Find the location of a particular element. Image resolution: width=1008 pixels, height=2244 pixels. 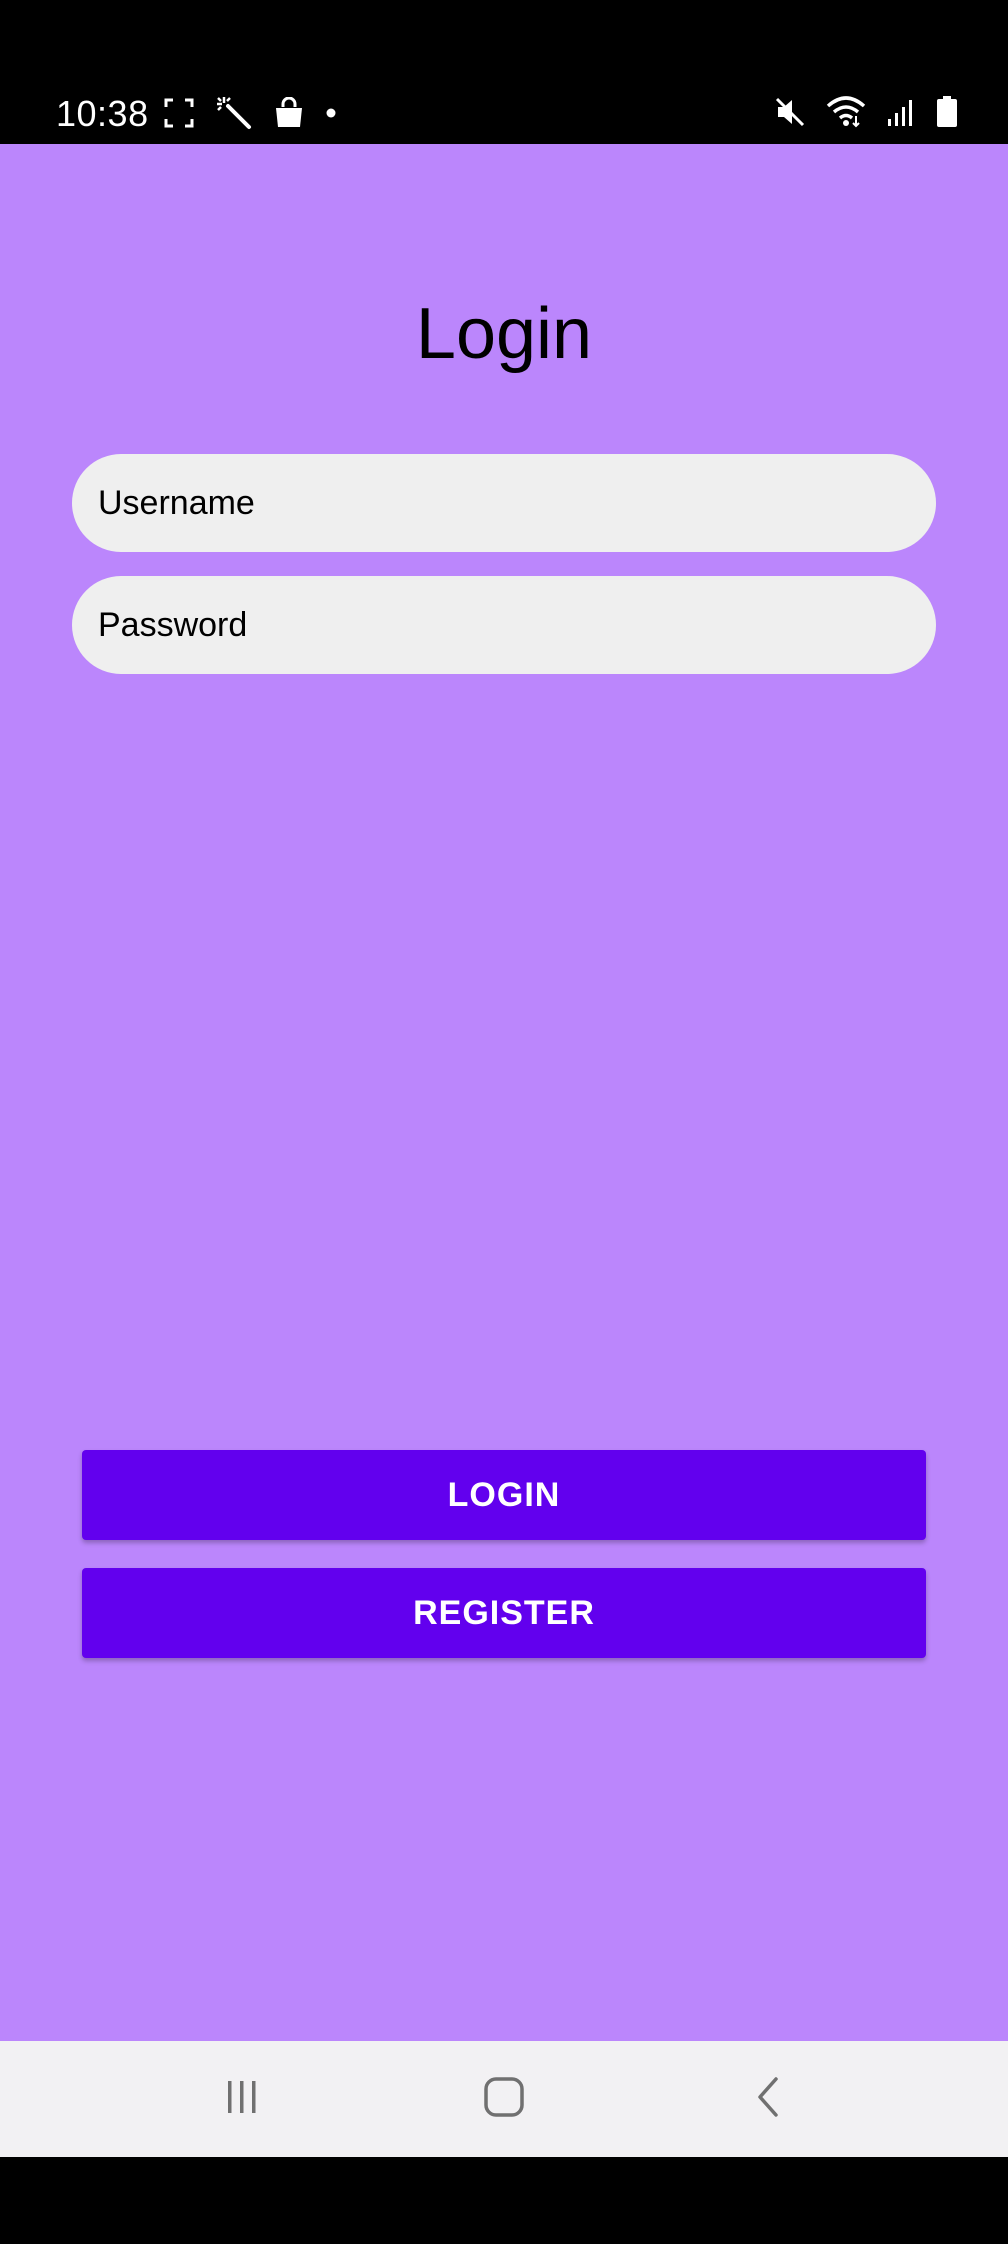

recents-button is located at coordinates (242, 2099).